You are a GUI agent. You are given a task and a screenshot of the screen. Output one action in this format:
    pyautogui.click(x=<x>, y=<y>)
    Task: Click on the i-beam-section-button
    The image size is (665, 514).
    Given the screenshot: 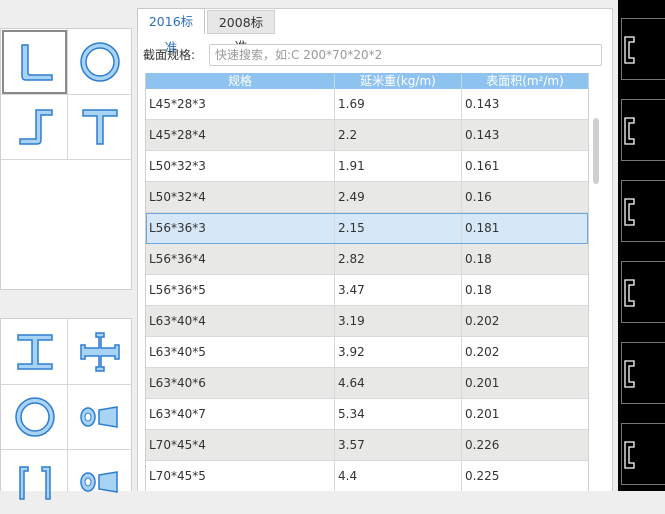 What is the action you would take?
    pyautogui.click(x=34, y=352)
    